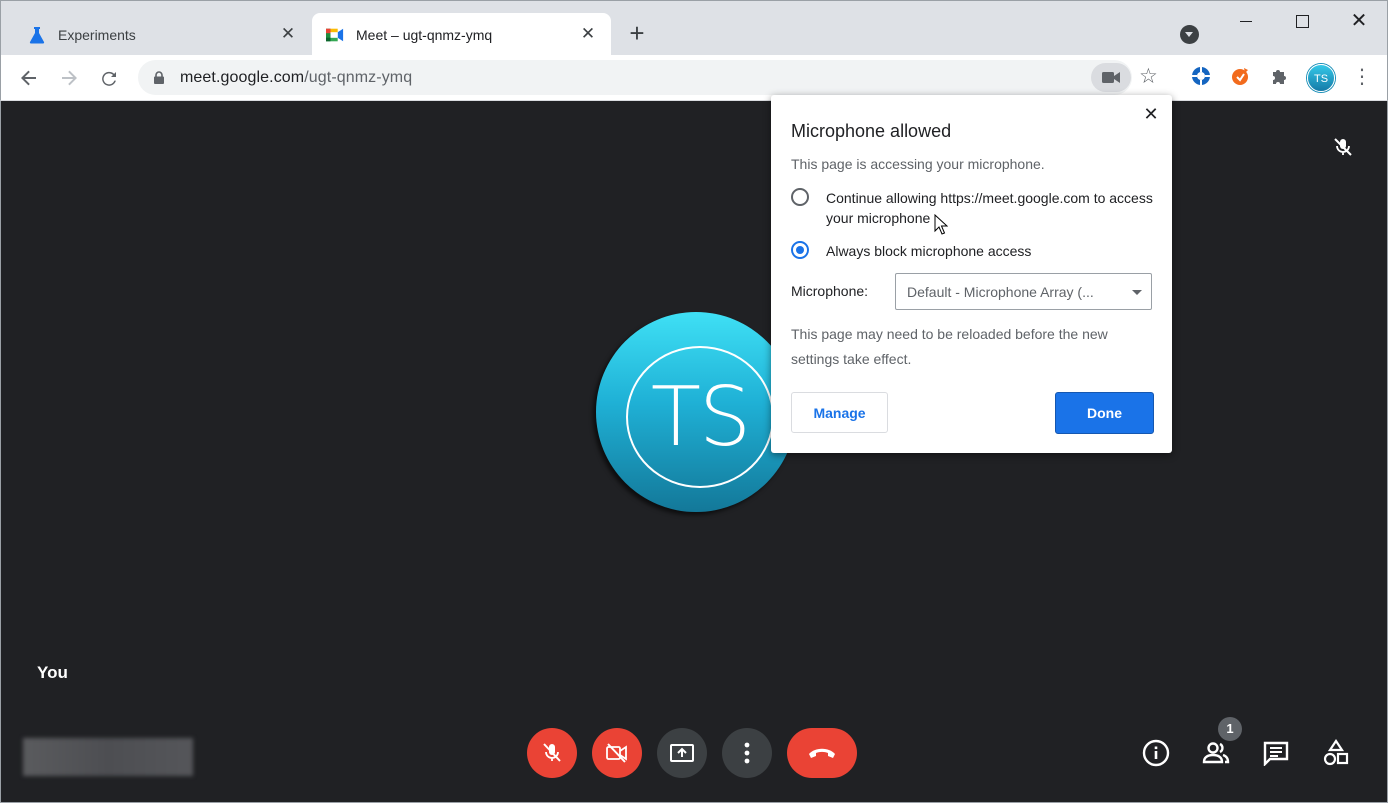 Image resolution: width=1388 pixels, height=803 pixels. I want to click on tab-meet: Meet – ugt-qnmz-ymq ✕, so click(461, 34).